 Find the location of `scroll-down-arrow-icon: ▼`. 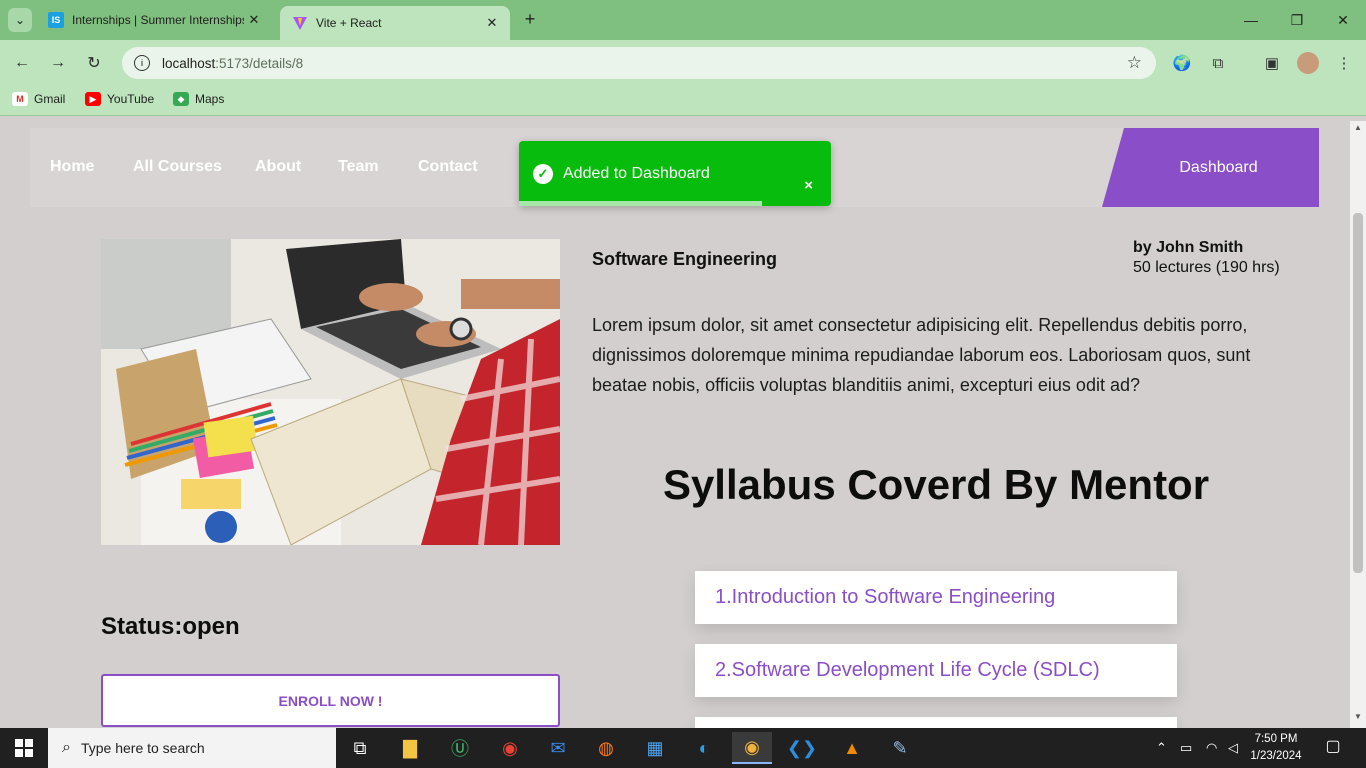

scroll-down-arrow-icon: ▼ is located at coordinates (1358, 719).